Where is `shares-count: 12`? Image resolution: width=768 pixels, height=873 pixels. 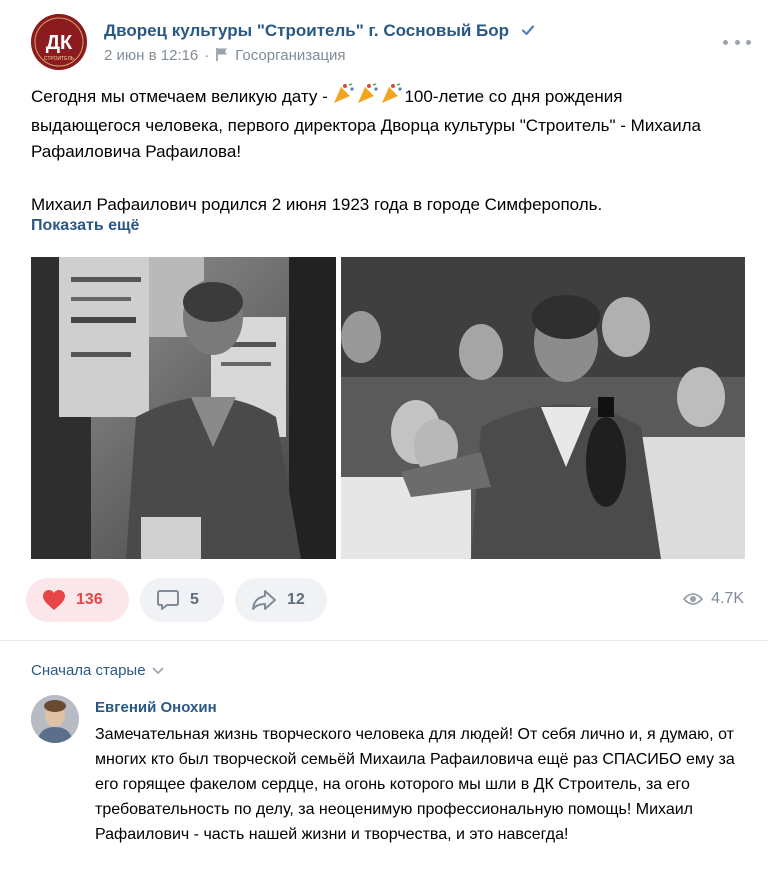
shares-count: 12 is located at coordinates (296, 599).